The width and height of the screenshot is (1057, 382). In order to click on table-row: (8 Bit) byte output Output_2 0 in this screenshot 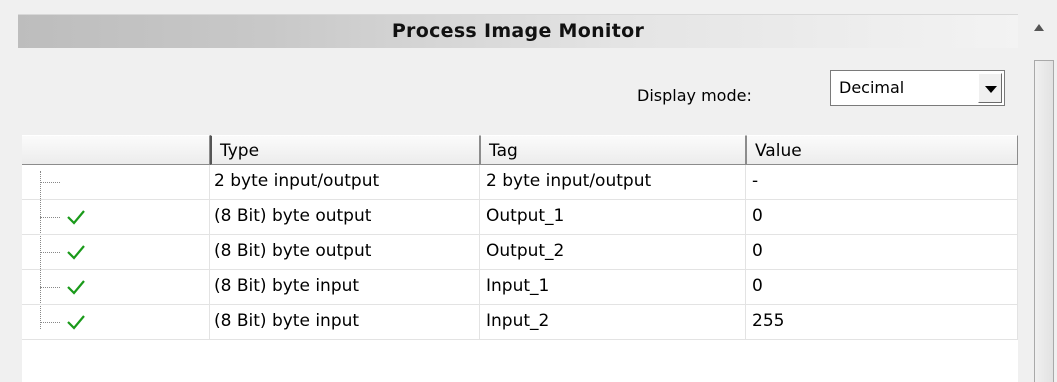, I will do `click(520, 252)`.